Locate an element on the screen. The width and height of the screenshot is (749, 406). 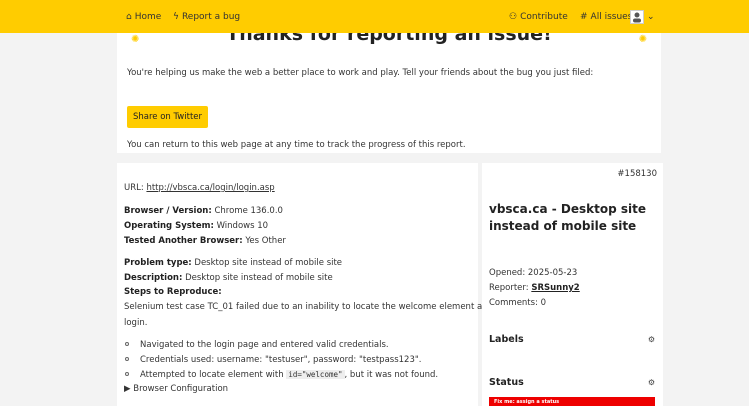
reporter-link: SRSunny2 is located at coordinates (555, 288).